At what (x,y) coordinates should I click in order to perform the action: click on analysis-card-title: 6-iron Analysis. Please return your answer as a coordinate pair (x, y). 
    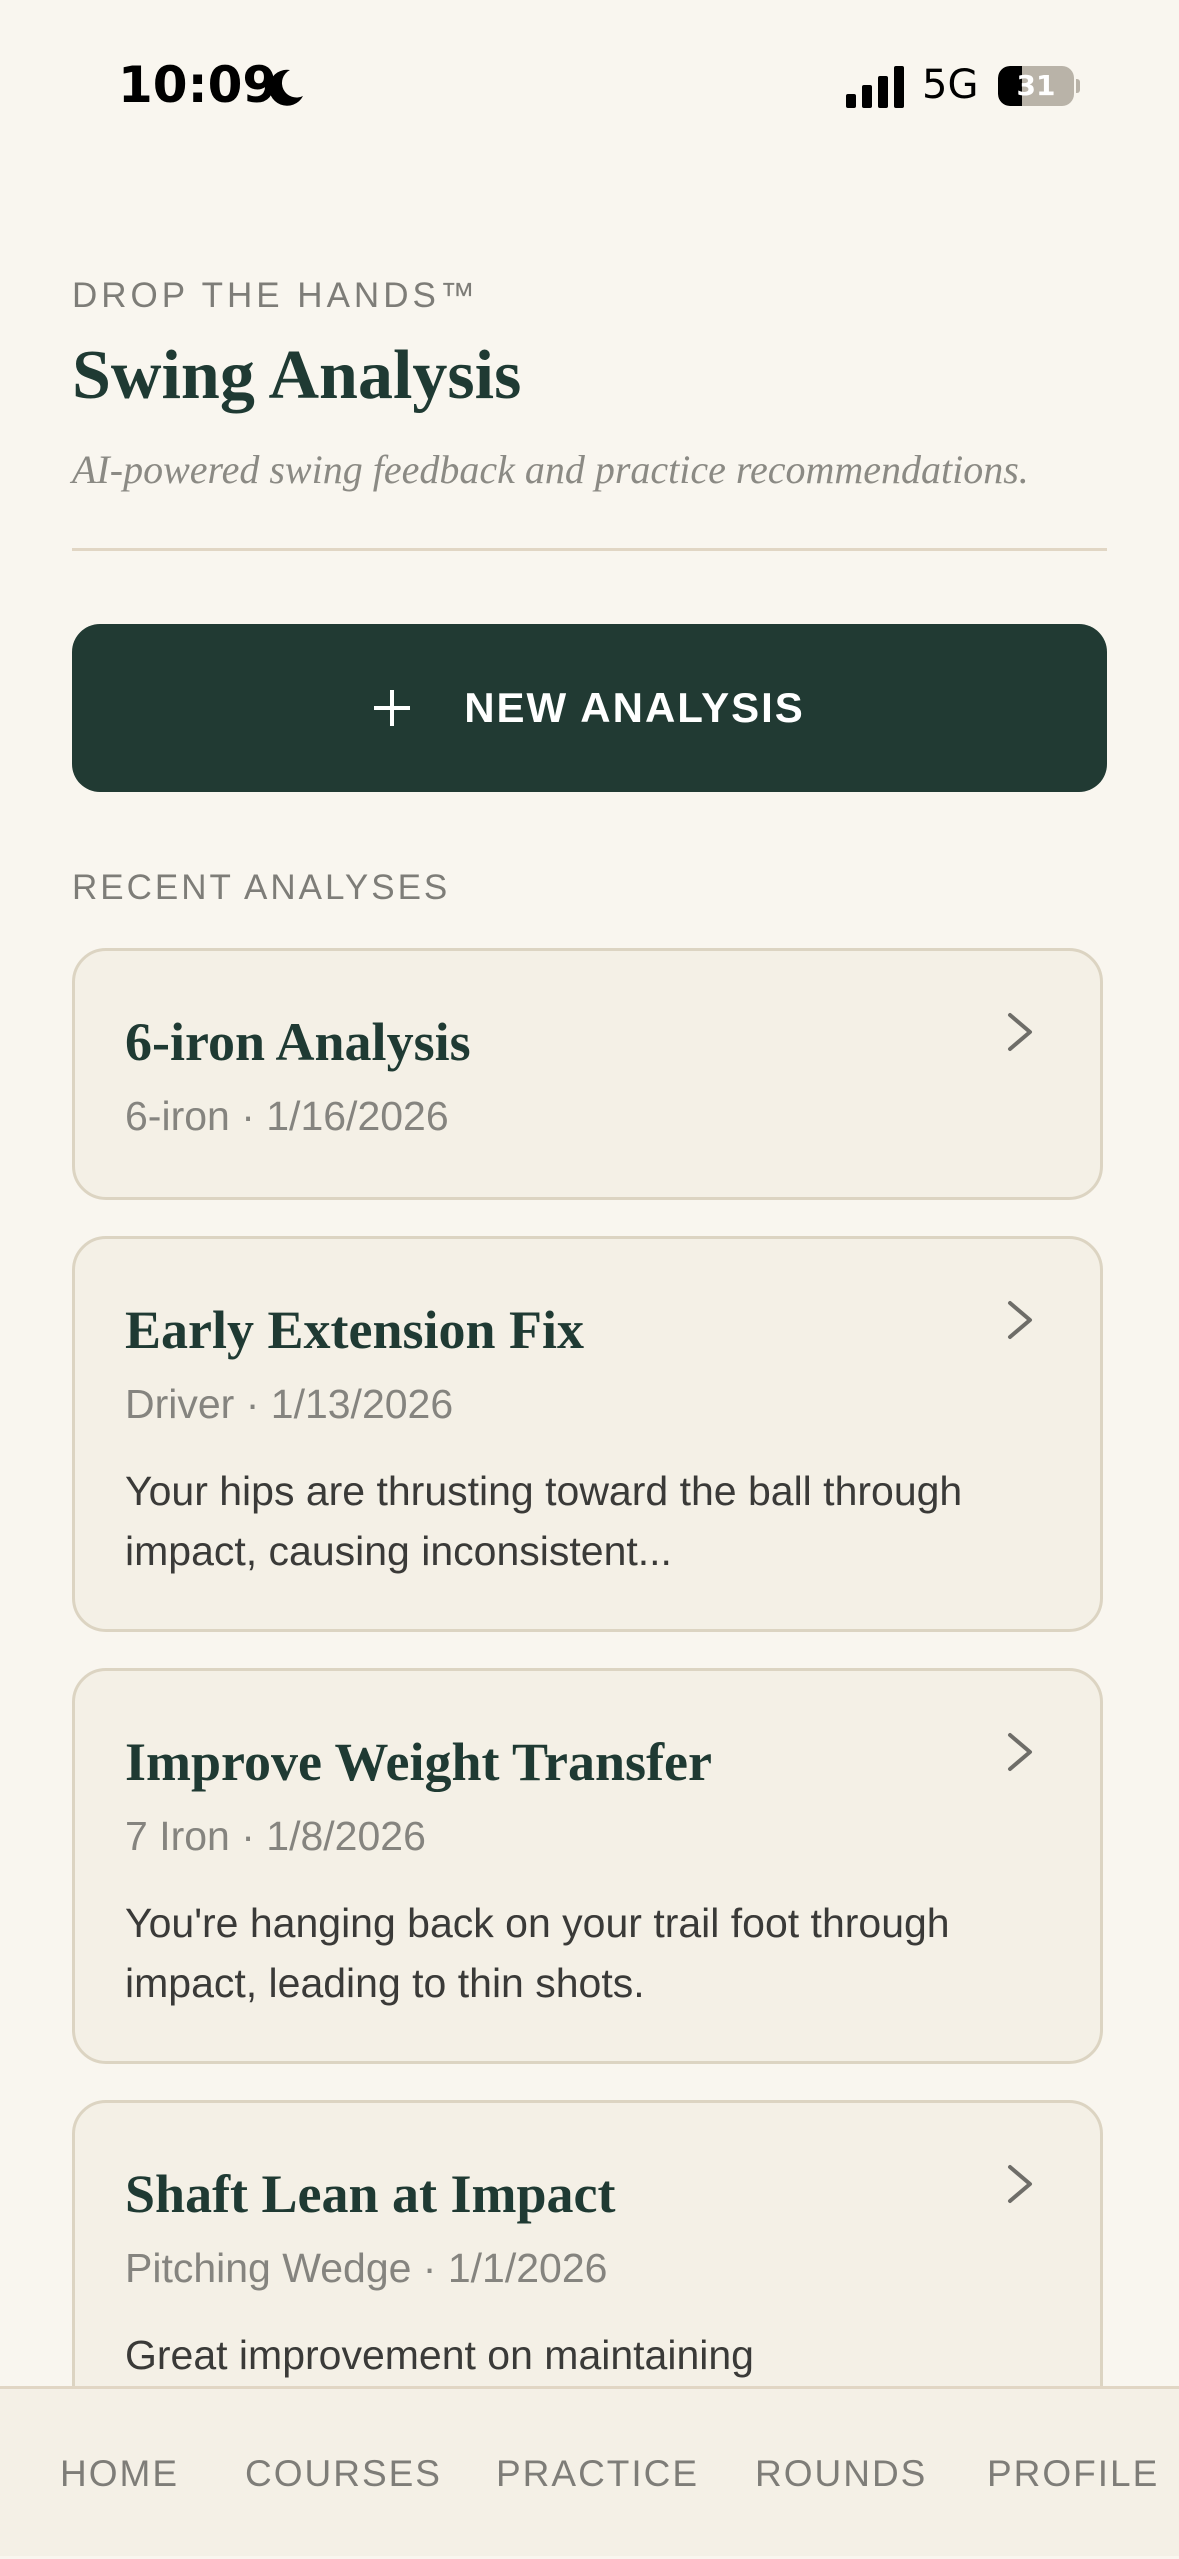
    Looking at the image, I should click on (298, 1042).